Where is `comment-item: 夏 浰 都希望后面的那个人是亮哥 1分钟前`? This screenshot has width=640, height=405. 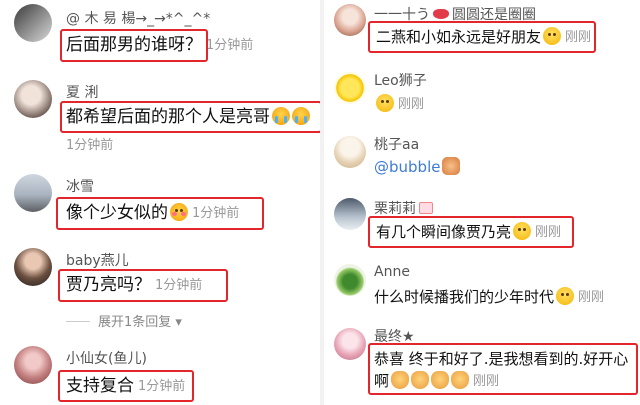 comment-item: 夏 浰 都希望后面的那个人是亮哥 1分钟前 is located at coordinates (160, 116).